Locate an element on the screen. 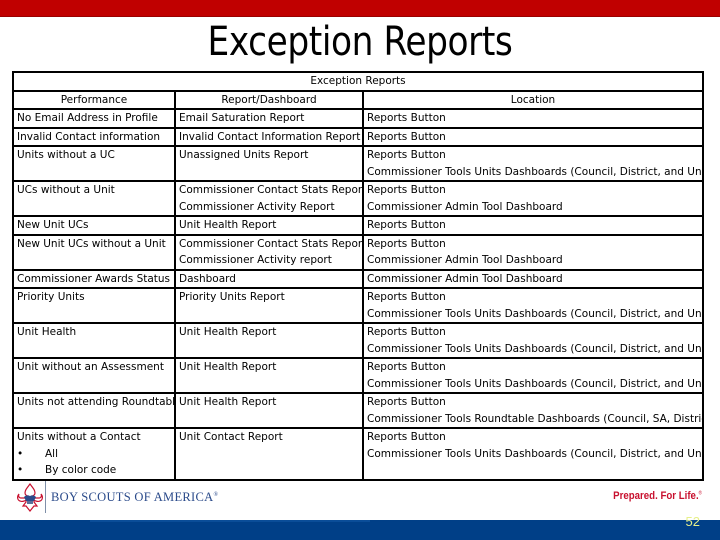 This screenshot has width=720, height=540. bullet-item: • All is located at coordinates (94, 454).